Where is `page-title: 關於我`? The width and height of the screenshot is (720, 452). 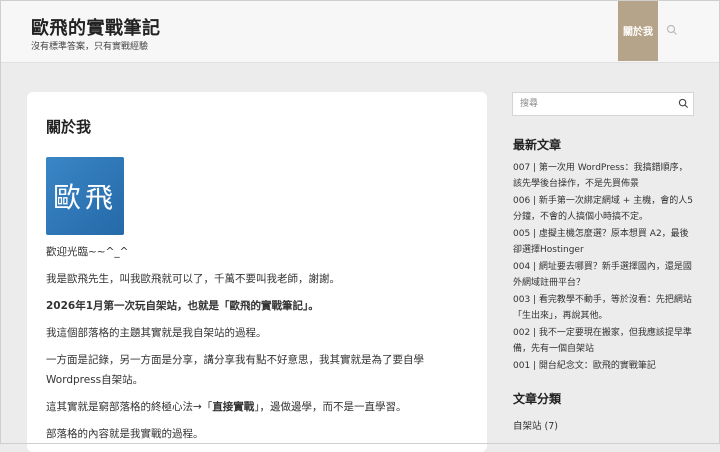 page-title: 關於我 is located at coordinates (69, 127).